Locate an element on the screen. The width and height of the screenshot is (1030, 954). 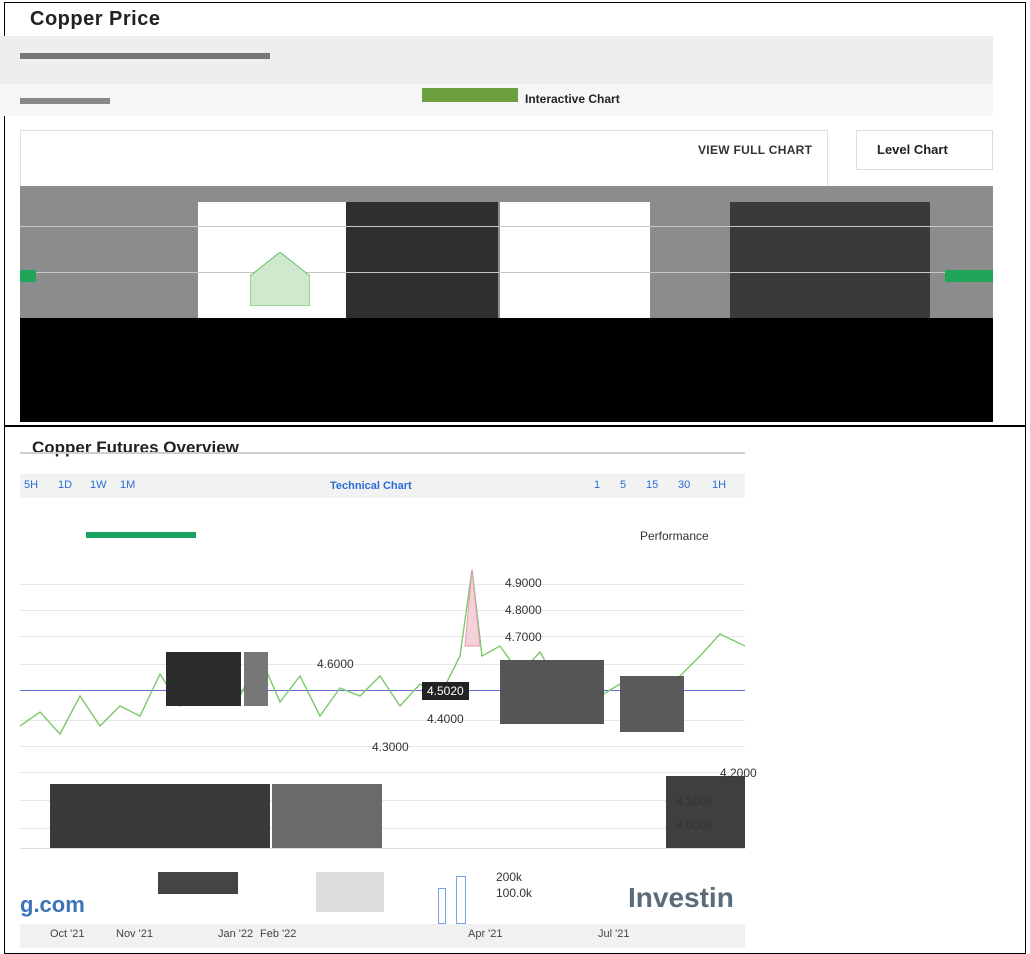
price-label-4.4: 4.4000 is located at coordinates (445, 719).